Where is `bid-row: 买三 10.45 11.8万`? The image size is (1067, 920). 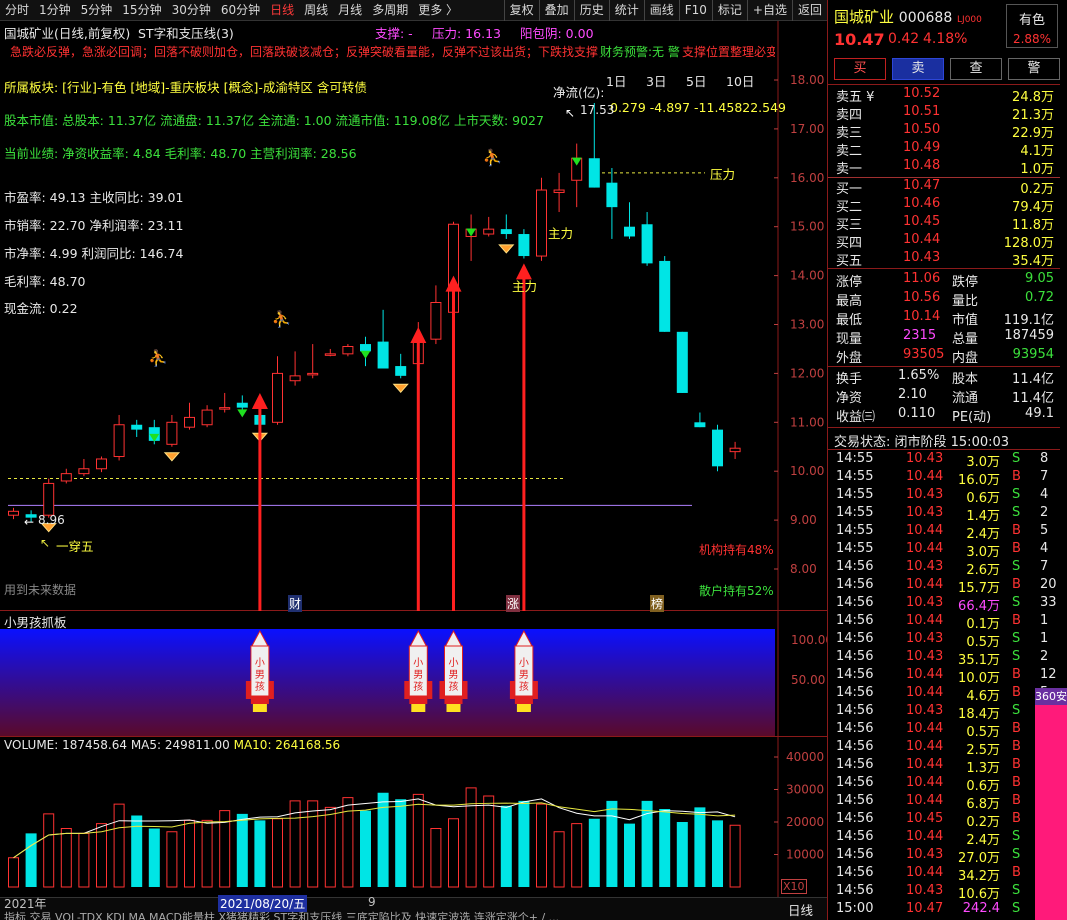 bid-row: 买三 10.45 11.8万 is located at coordinates (944, 223).